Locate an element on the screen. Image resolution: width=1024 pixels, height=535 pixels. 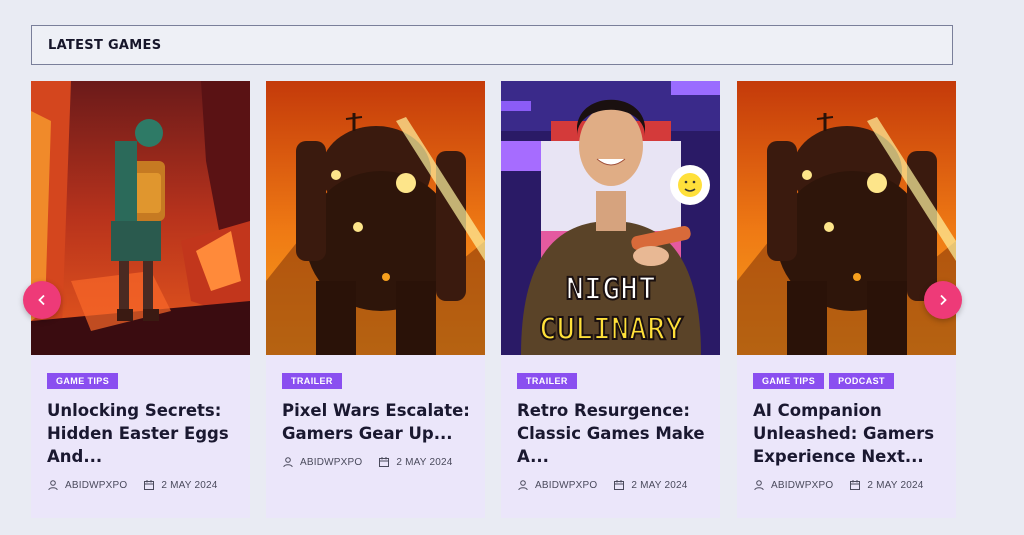
carousel-prev-button is located at coordinates (42, 300).